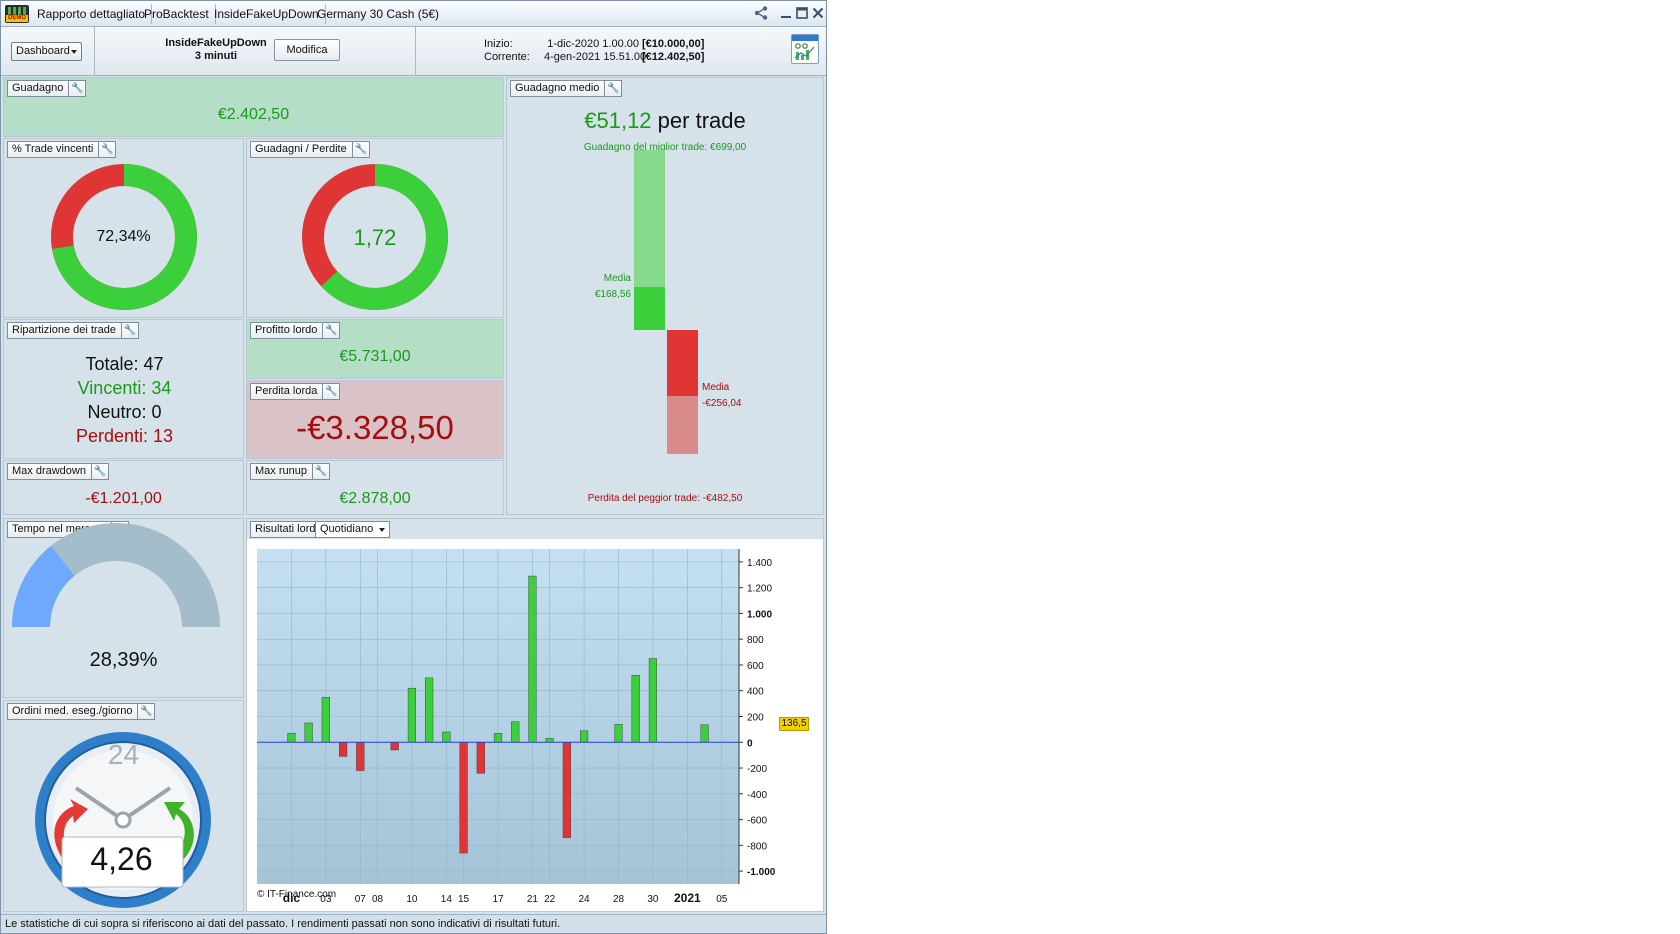  Describe the element at coordinates (755, 666) in the screenshot. I see `y-tick-label: 600` at that location.